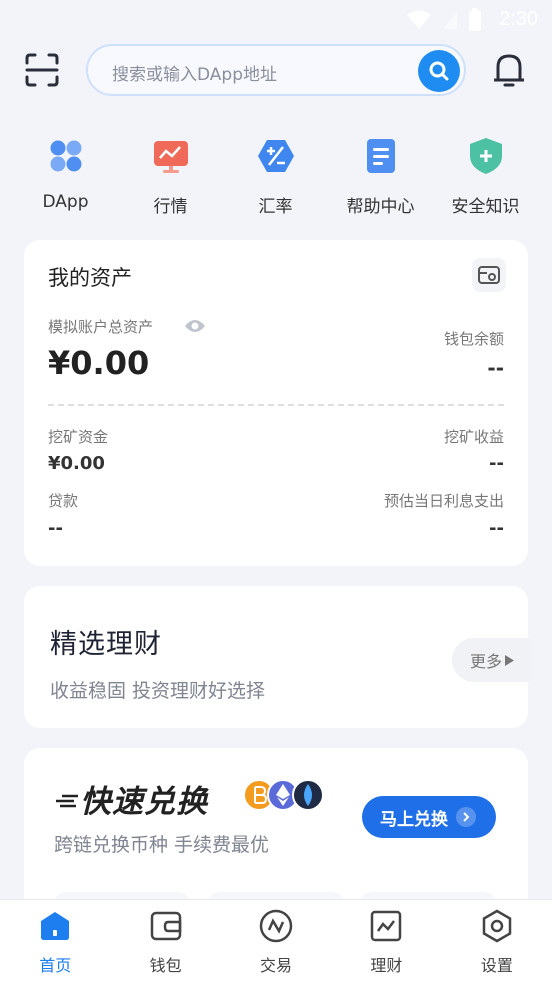  I want to click on bell-icon, so click(509, 70).